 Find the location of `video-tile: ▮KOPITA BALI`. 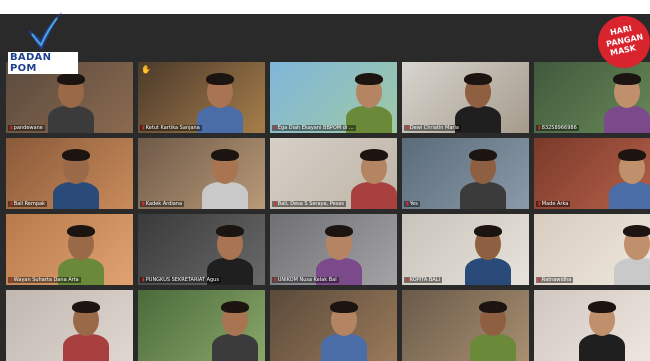

video-tile: ▮KOPITA BALI is located at coordinates (465, 249).